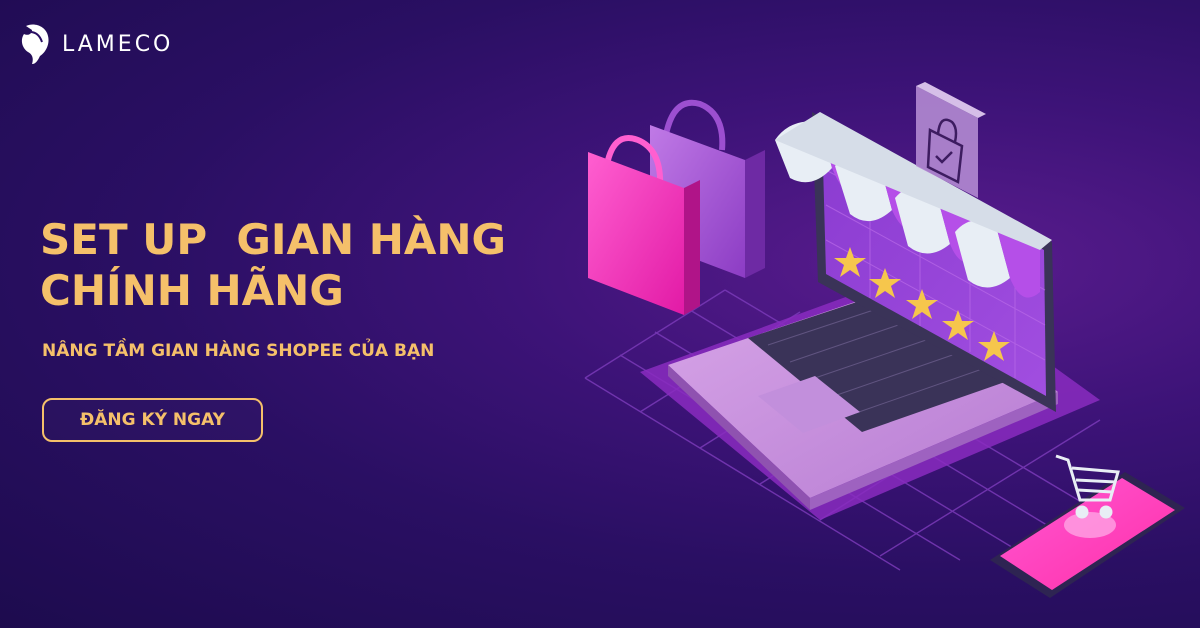 Image resolution: width=1200 pixels, height=628 pixels. Describe the element at coordinates (320, 265) in the screenshot. I see `headline: SET UP GIAN HÀNG CHÍNH HÃNG` at that location.